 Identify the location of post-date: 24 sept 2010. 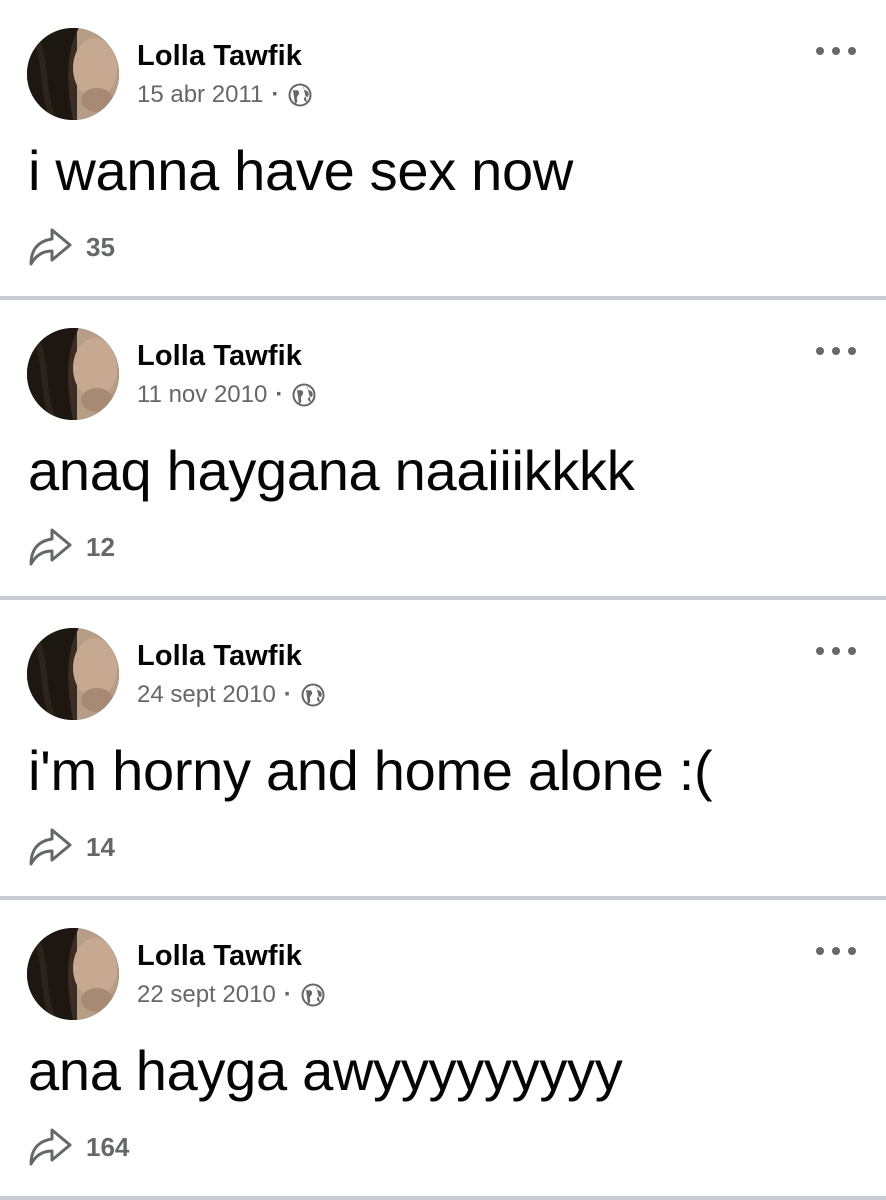
(206, 695).